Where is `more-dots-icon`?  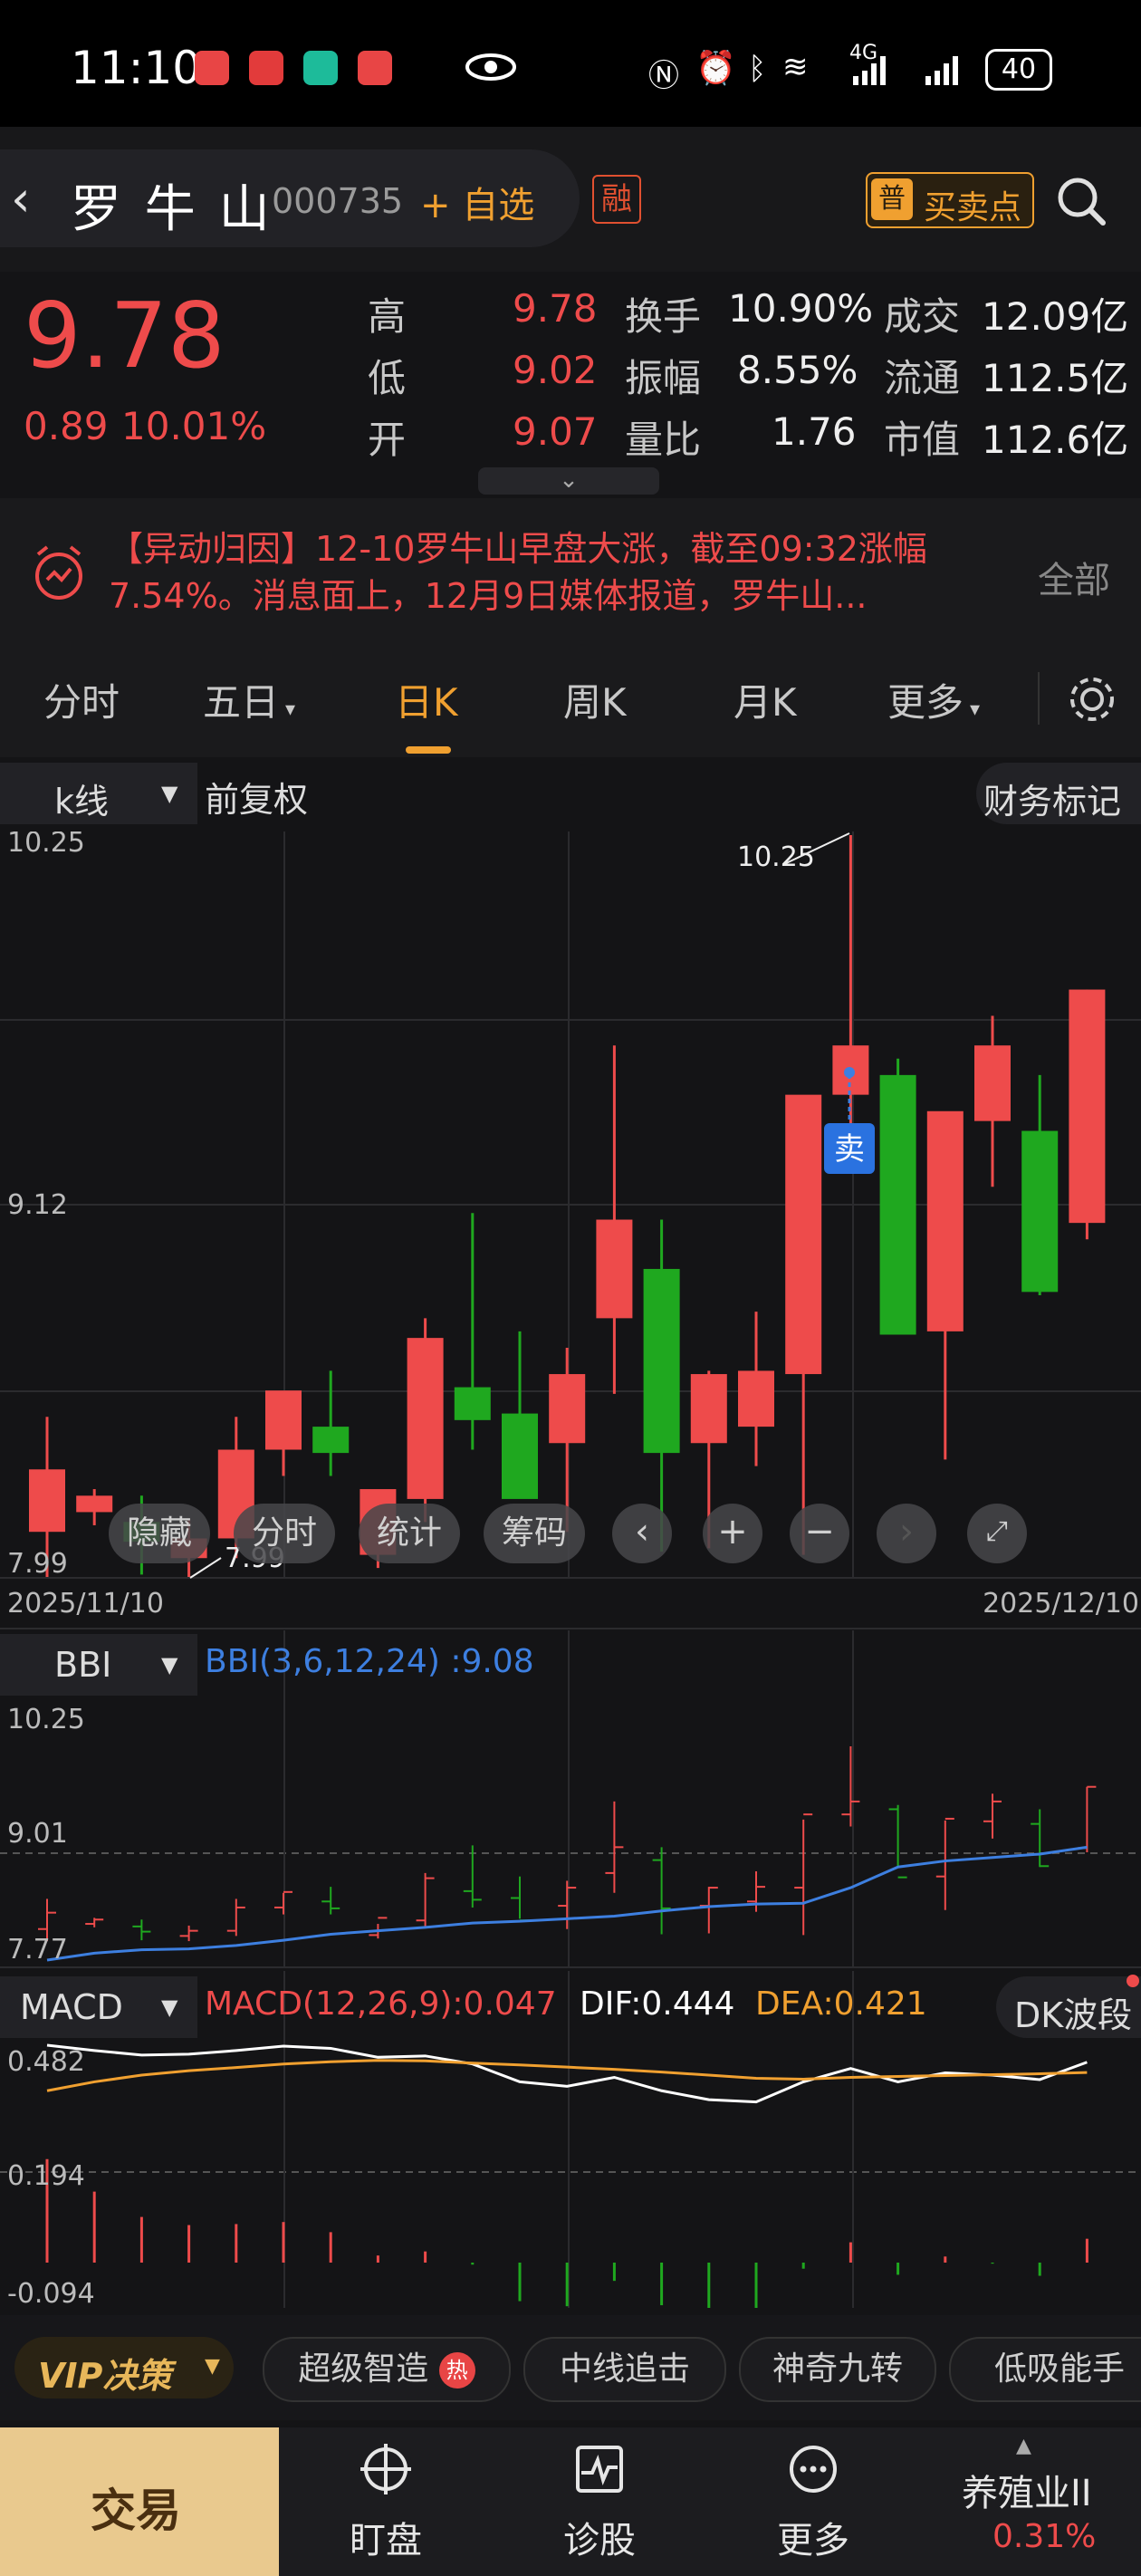
more-dots-icon is located at coordinates (813, 2469).